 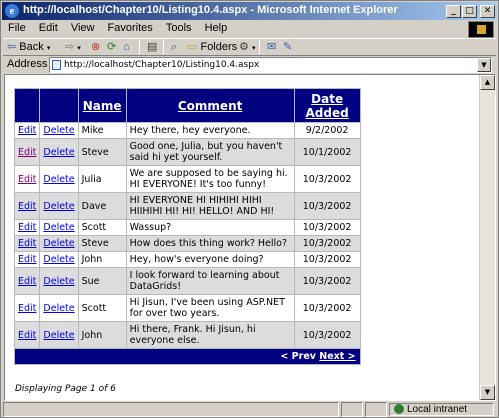 What do you see at coordinates (12, 47) in the screenshot?
I see `back-arrow-icon: ⇦` at bounding box center [12, 47].